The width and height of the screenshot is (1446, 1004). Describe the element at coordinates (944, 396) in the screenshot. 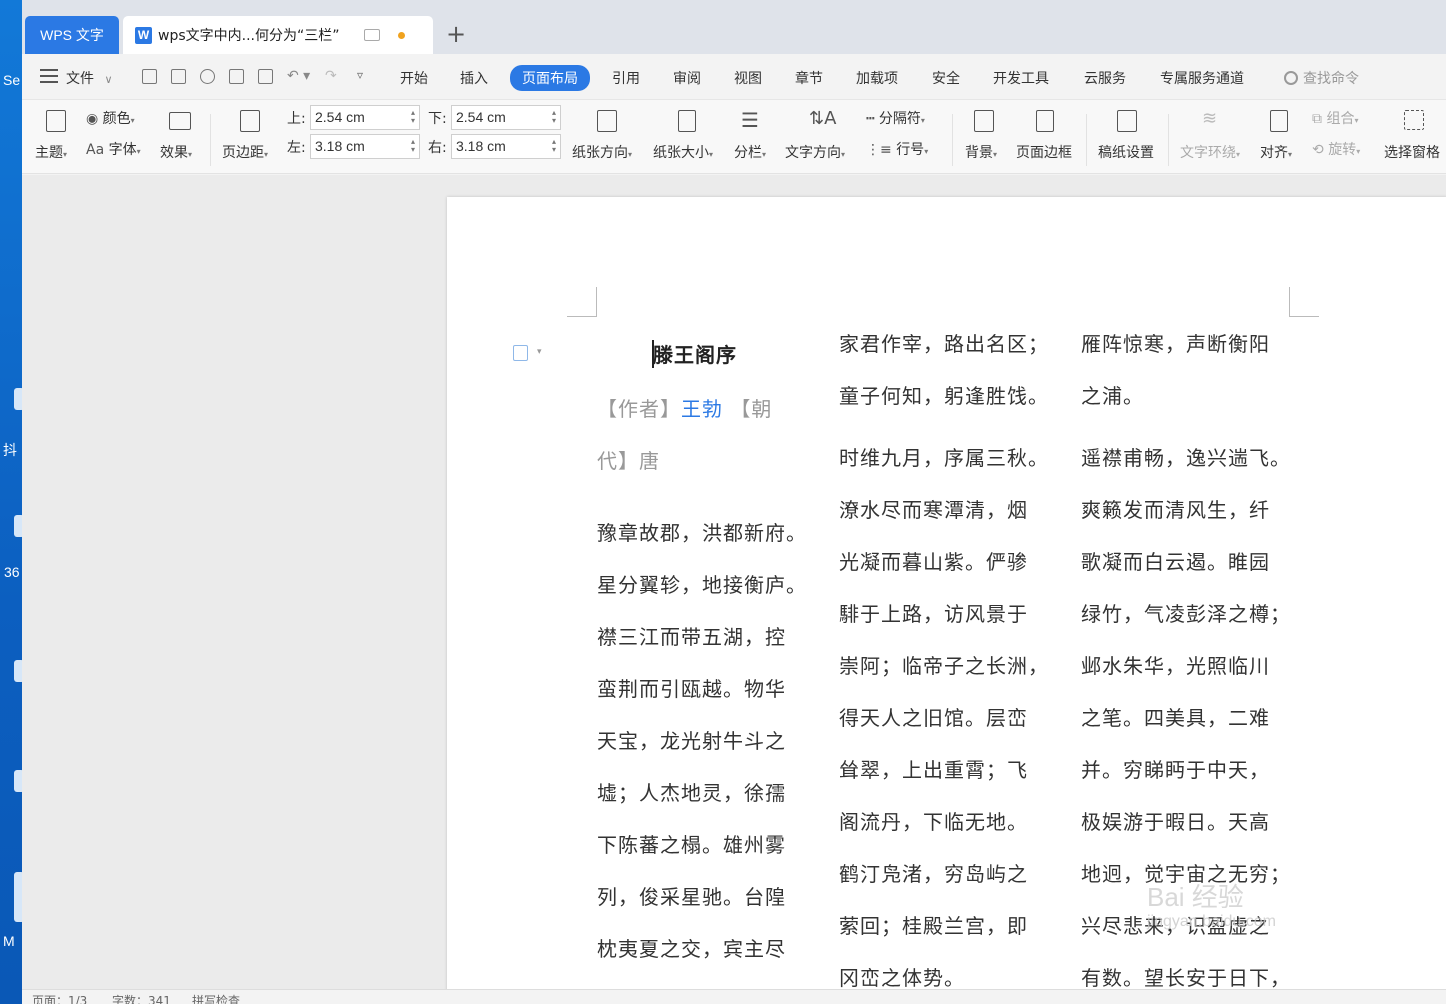

I see `text-line: 童子何知，躬逢胜饯。` at that location.